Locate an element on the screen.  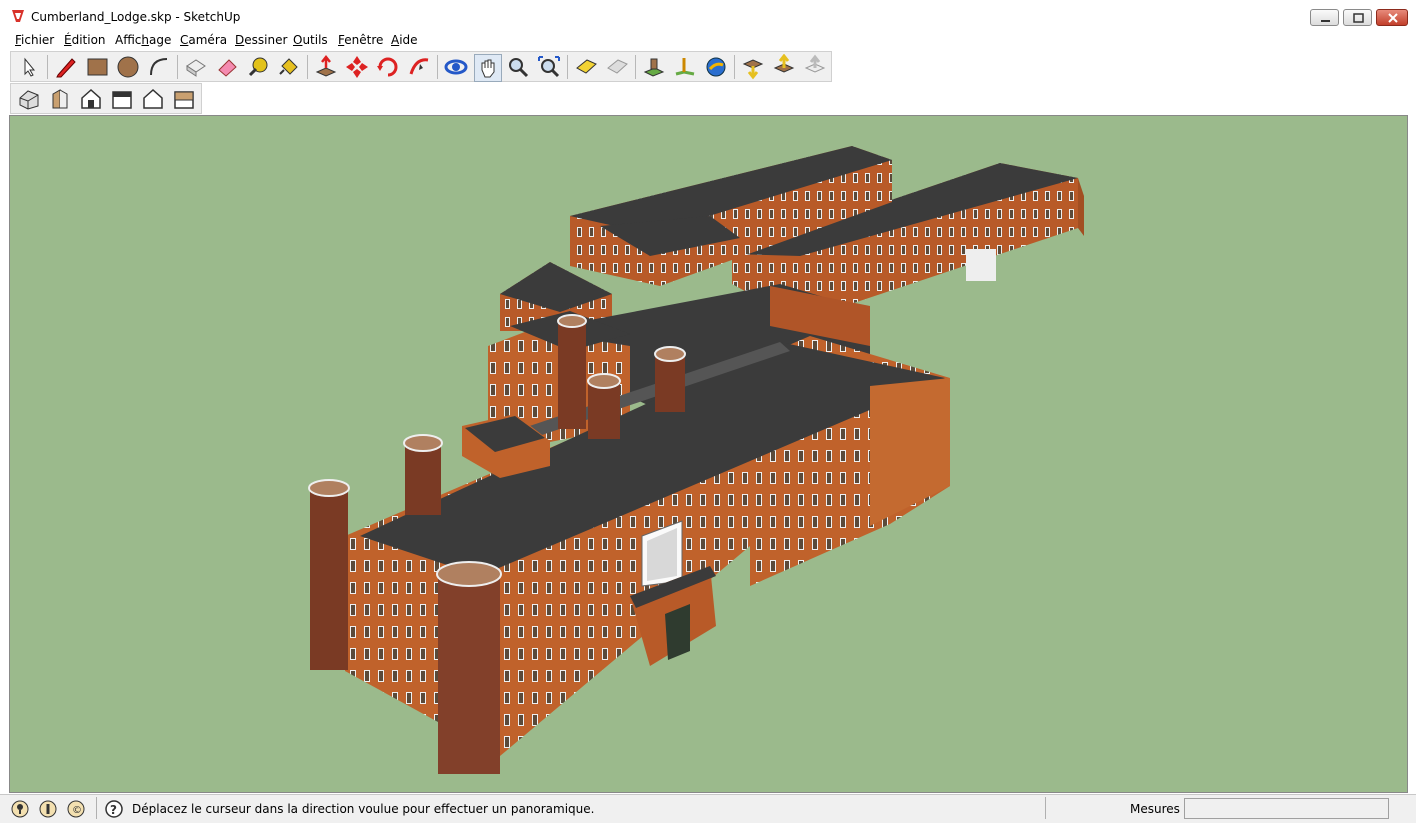
toggle-terrain-tool-button is located at coordinates (685, 67).